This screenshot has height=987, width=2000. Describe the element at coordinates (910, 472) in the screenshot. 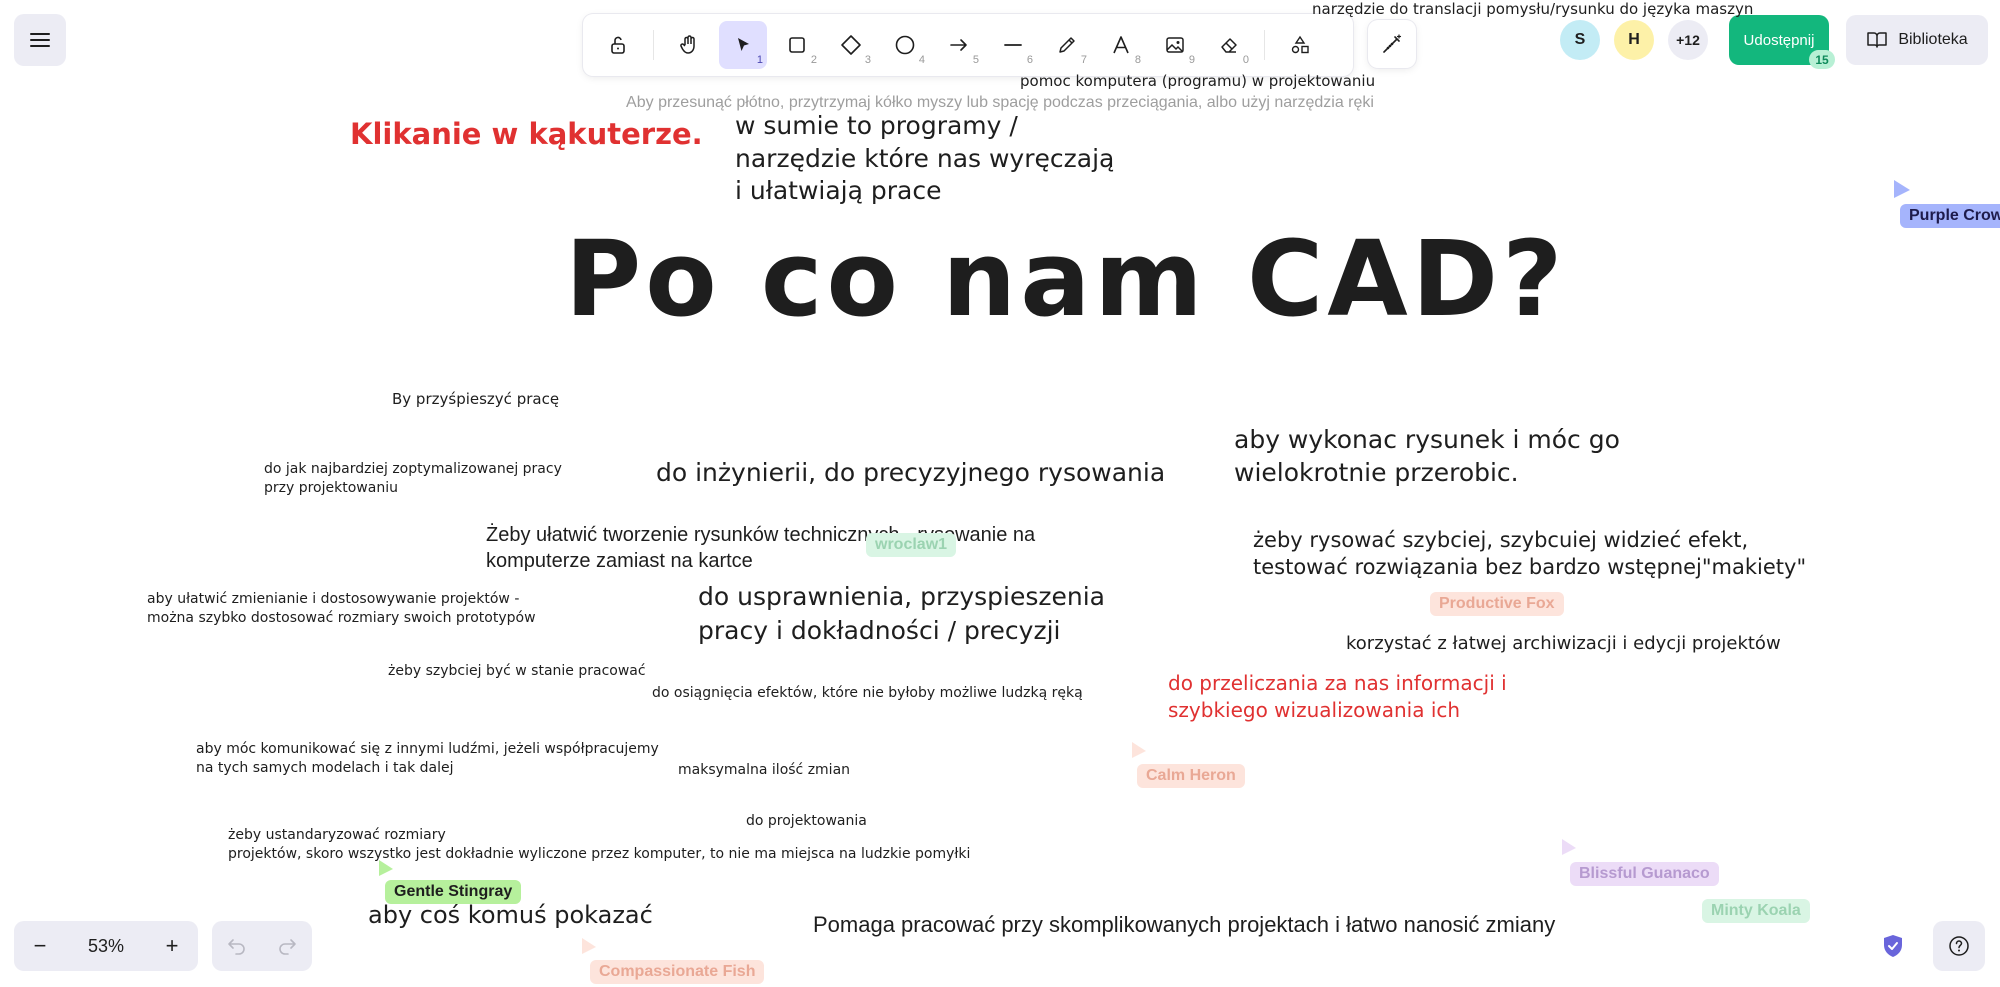

I see `note-engineering: do inżynierii, do precyzyjnego rysowania` at that location.